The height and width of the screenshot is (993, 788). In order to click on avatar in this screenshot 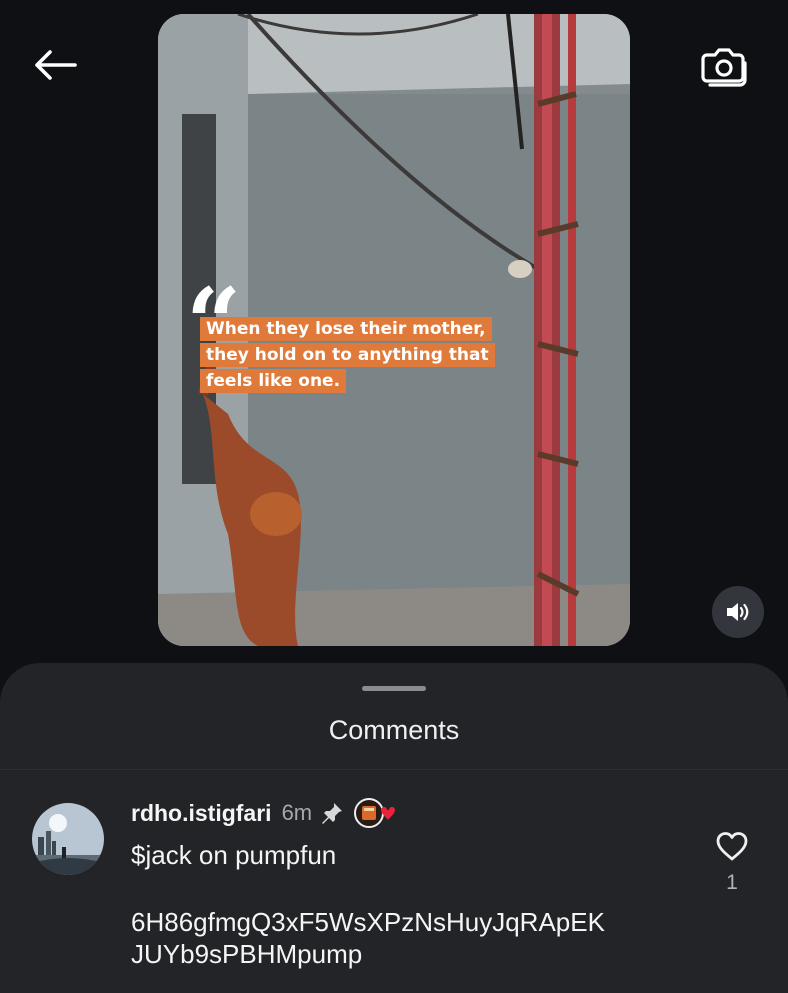, I will do `click(68, 839)`.